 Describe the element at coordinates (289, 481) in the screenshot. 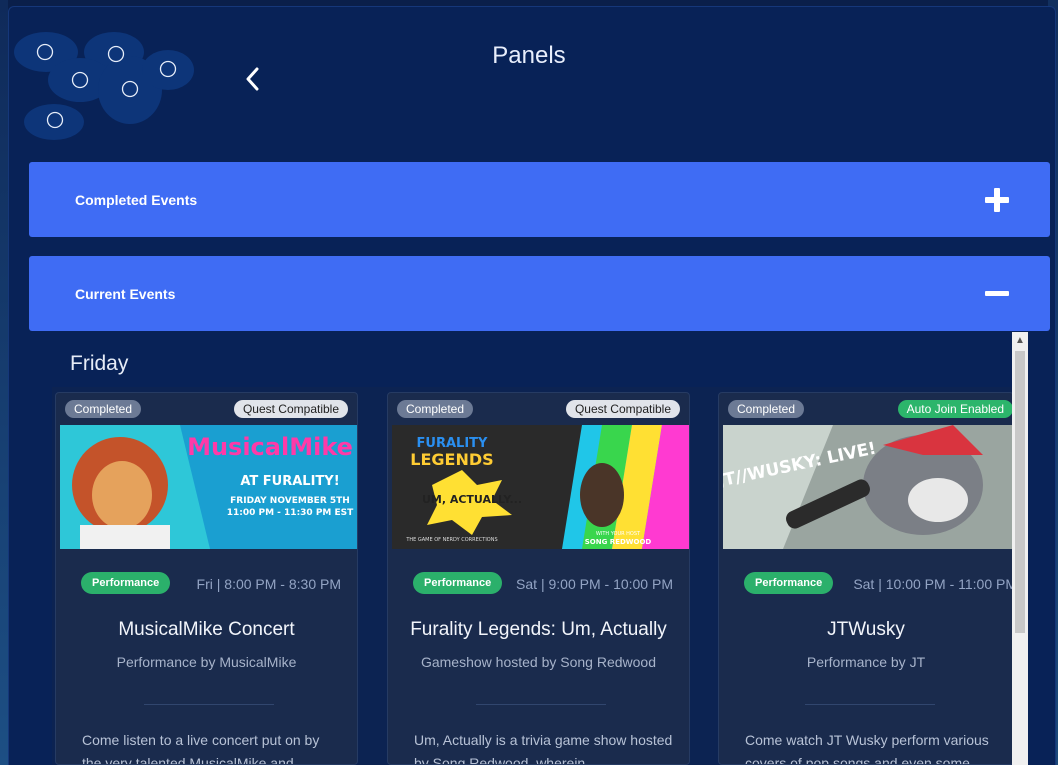

I see `banner-text: AT FURALITY!` at that location.